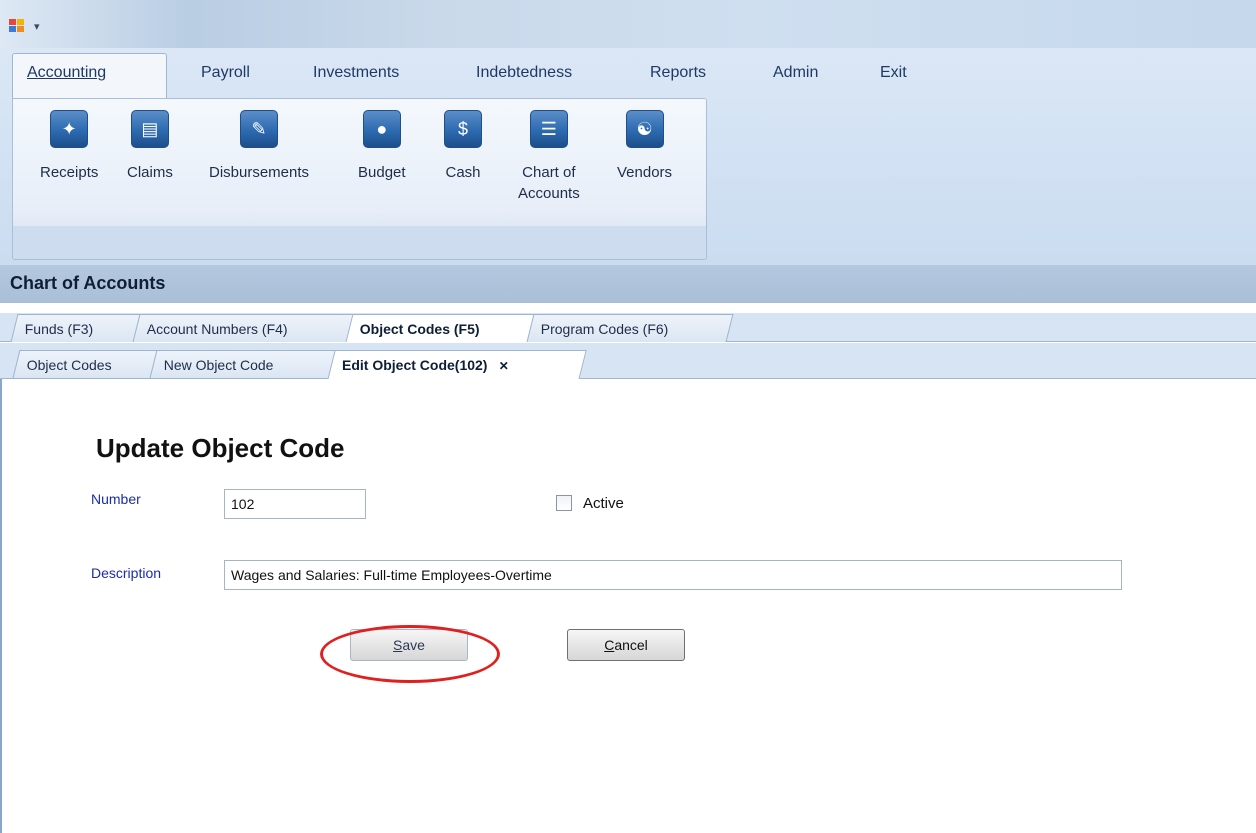  I want to click on chart-of-accounts-button: ☰ Chart of Accounts, so click(549, 157).